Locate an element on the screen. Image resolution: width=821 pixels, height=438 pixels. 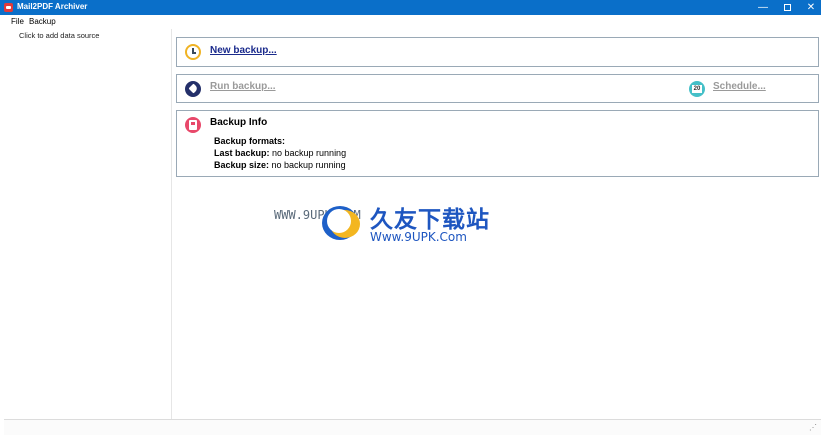
watermark-url: Www.9UPK.Com is located at coordinates (418, 237).